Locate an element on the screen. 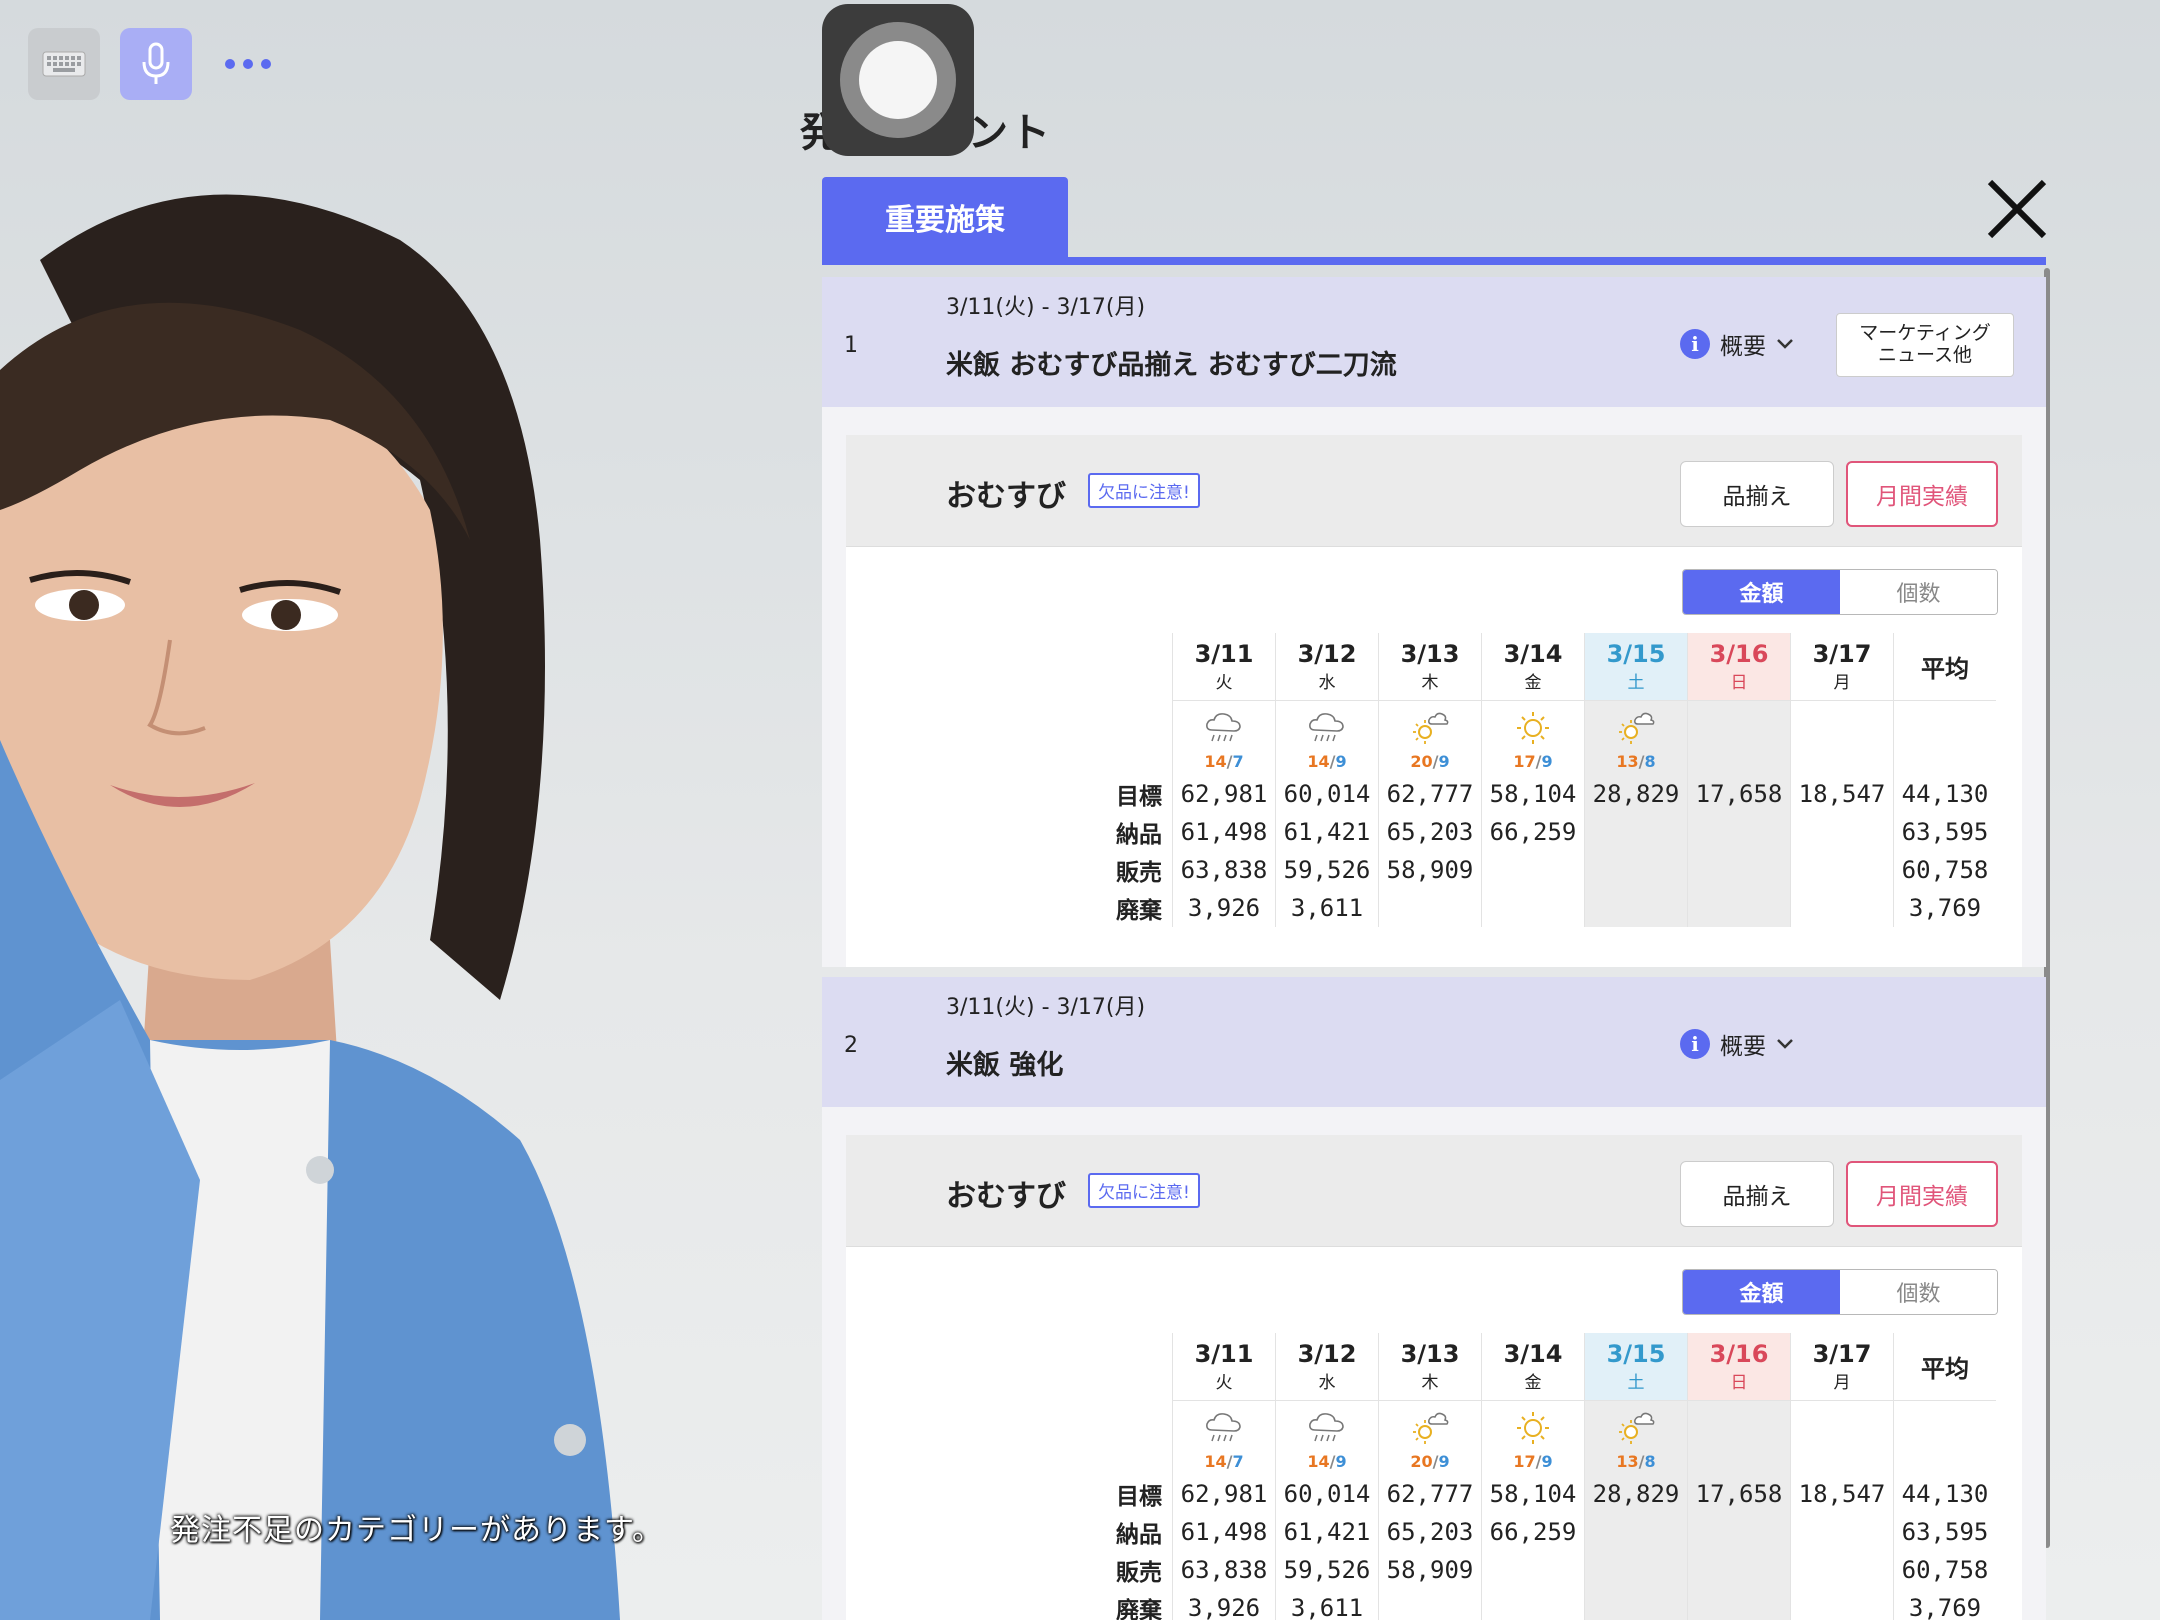 Image resolution: width=2160 pixels, height=1620 pixels. weather-cell is located at coordinates (1841, 1438).